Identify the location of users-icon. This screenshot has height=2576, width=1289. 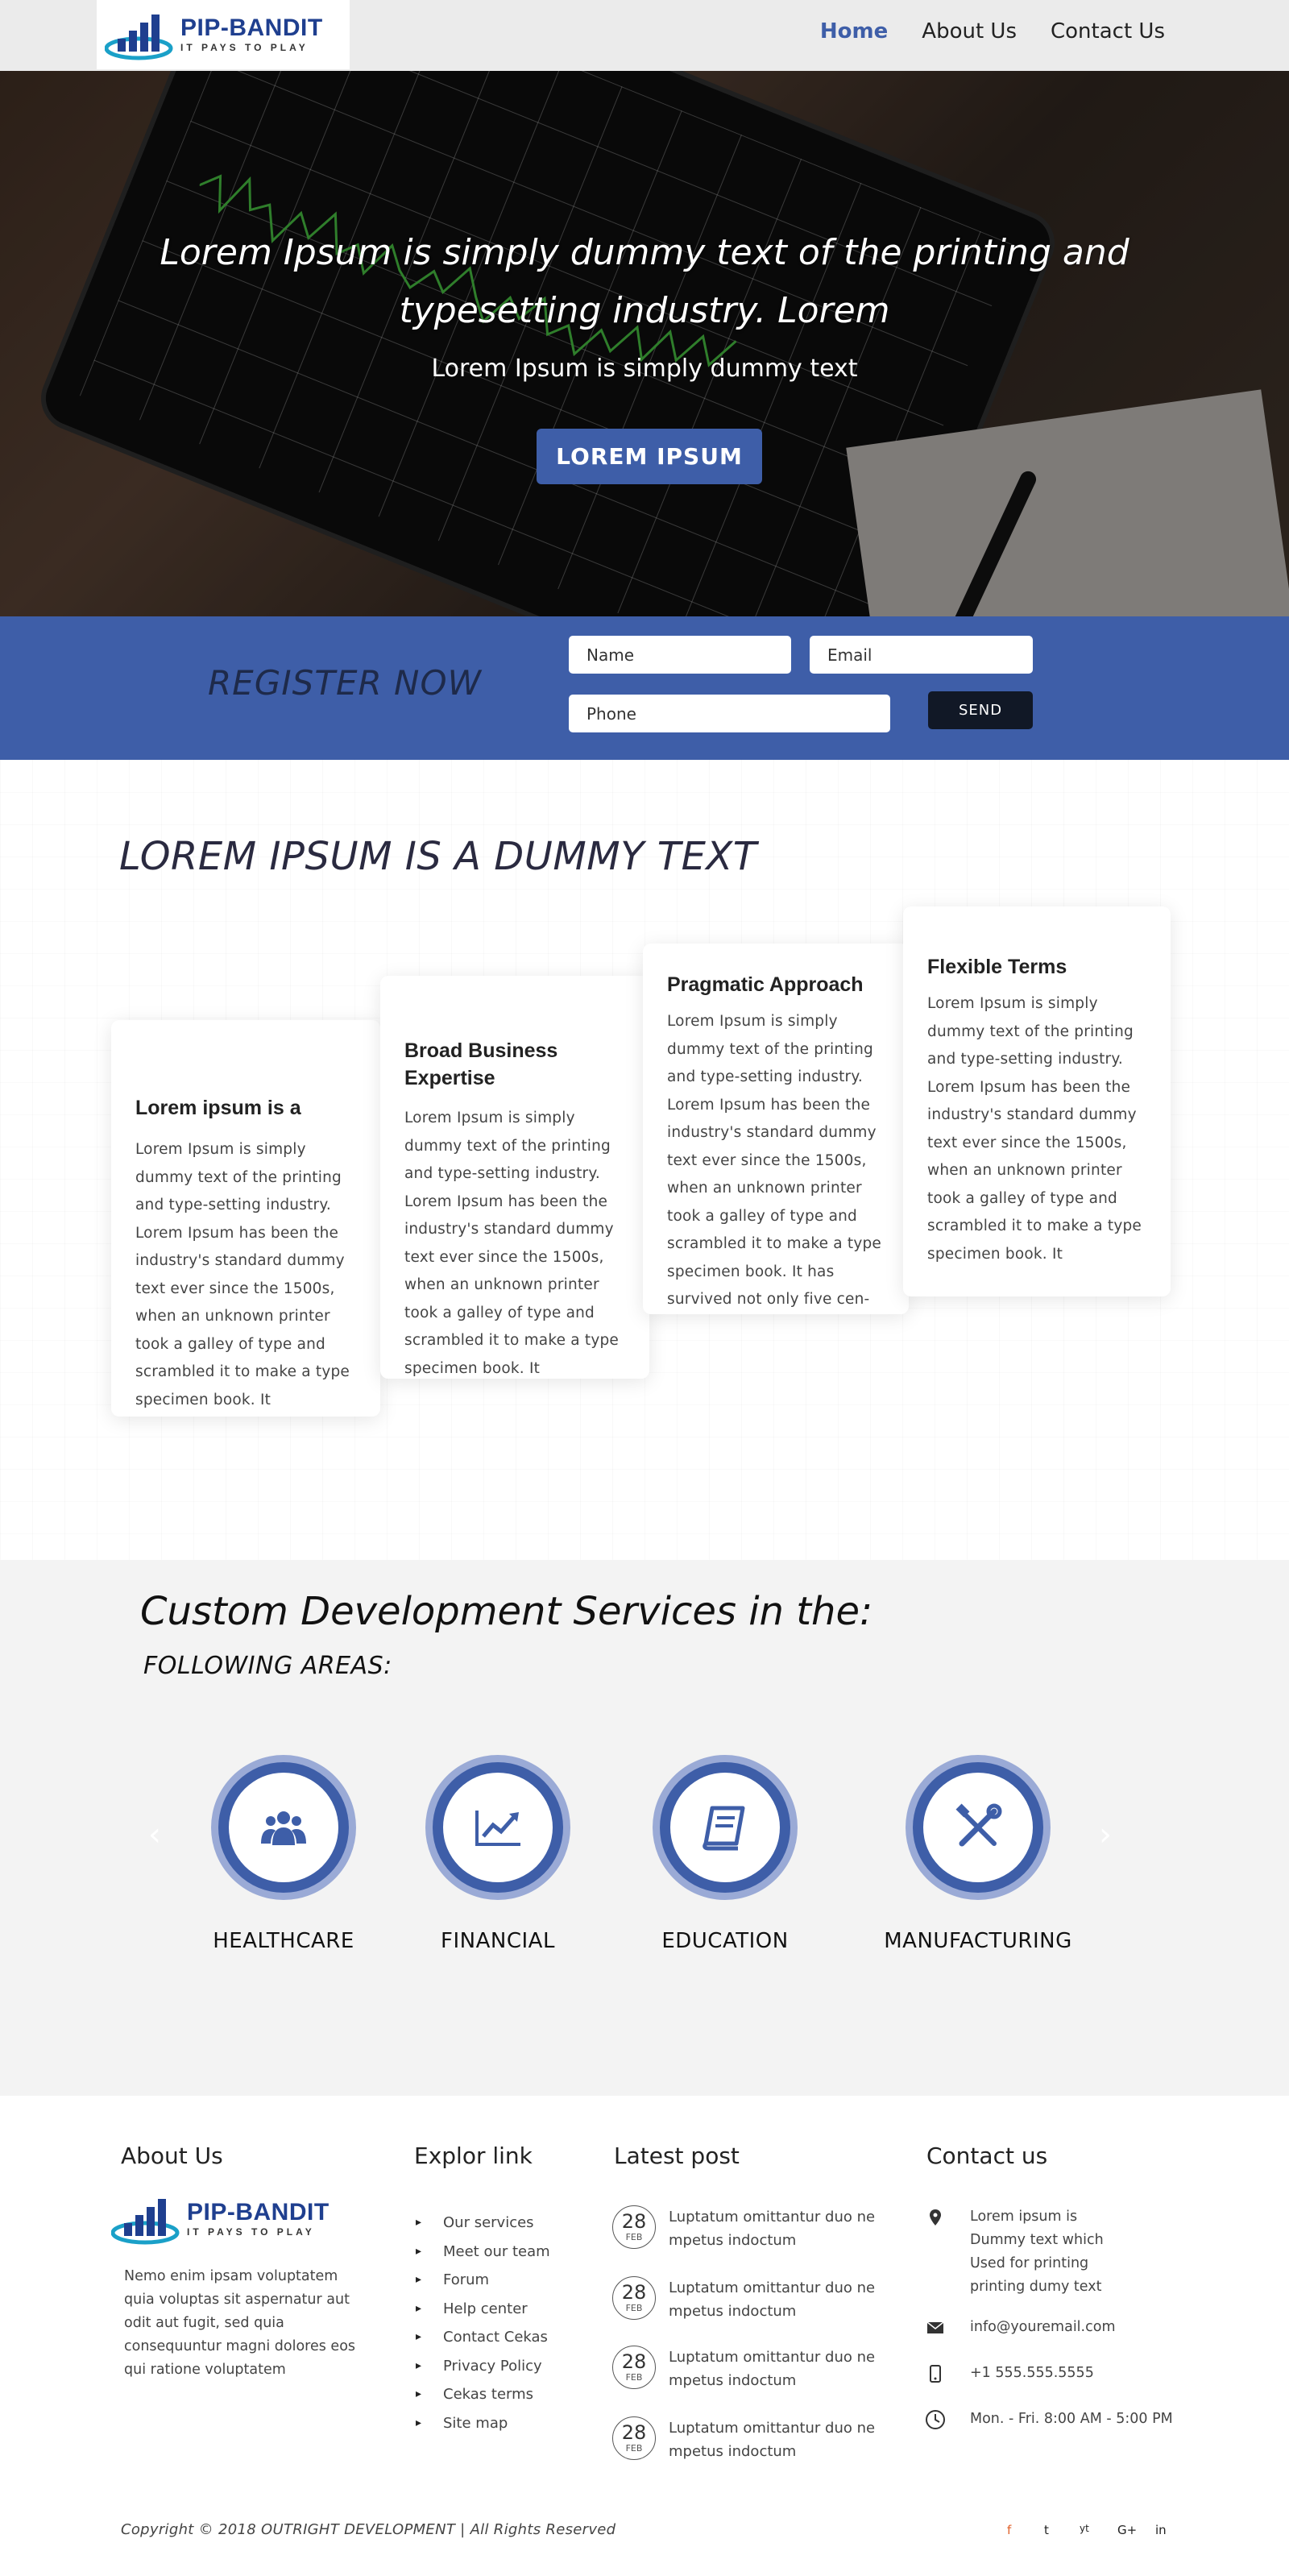
(283, 1828).